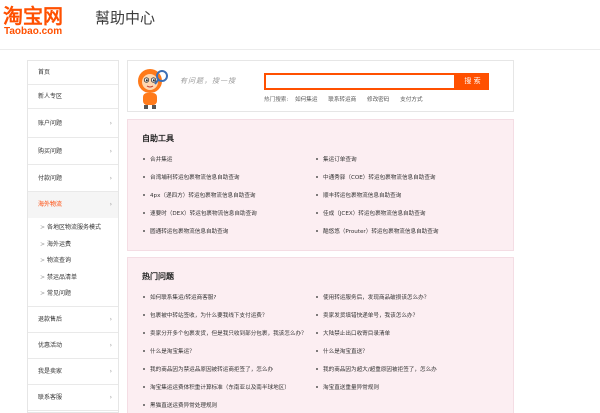 This screenshot has width=600, height=413. Describe the element at coordinates (73, 261) in the screenshot. I see `sidebar-subitem: > 物流查询` at that location.